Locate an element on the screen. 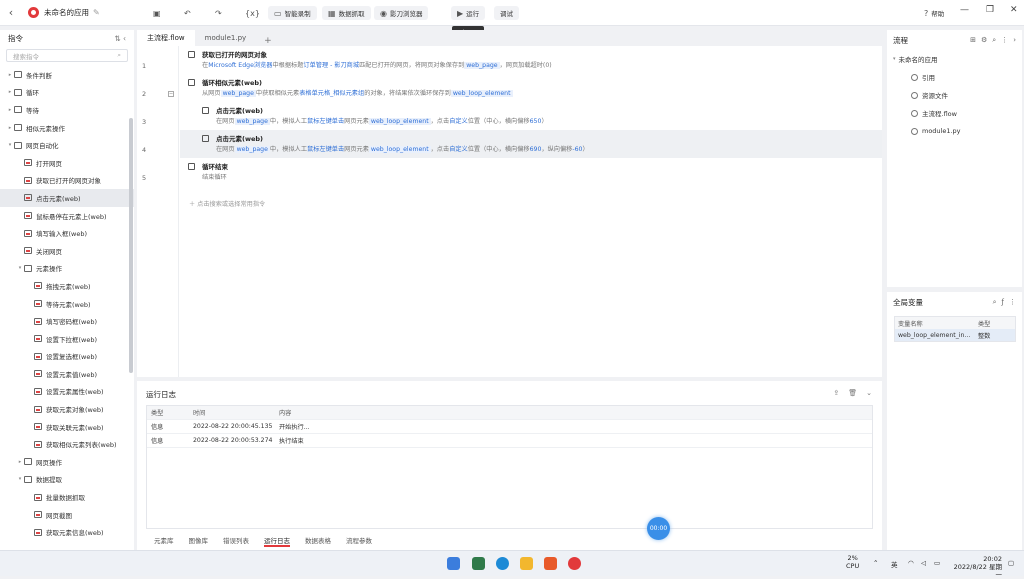 This screenshot has height=579, width=1024. app-icon is located at coordinates (478, 563).